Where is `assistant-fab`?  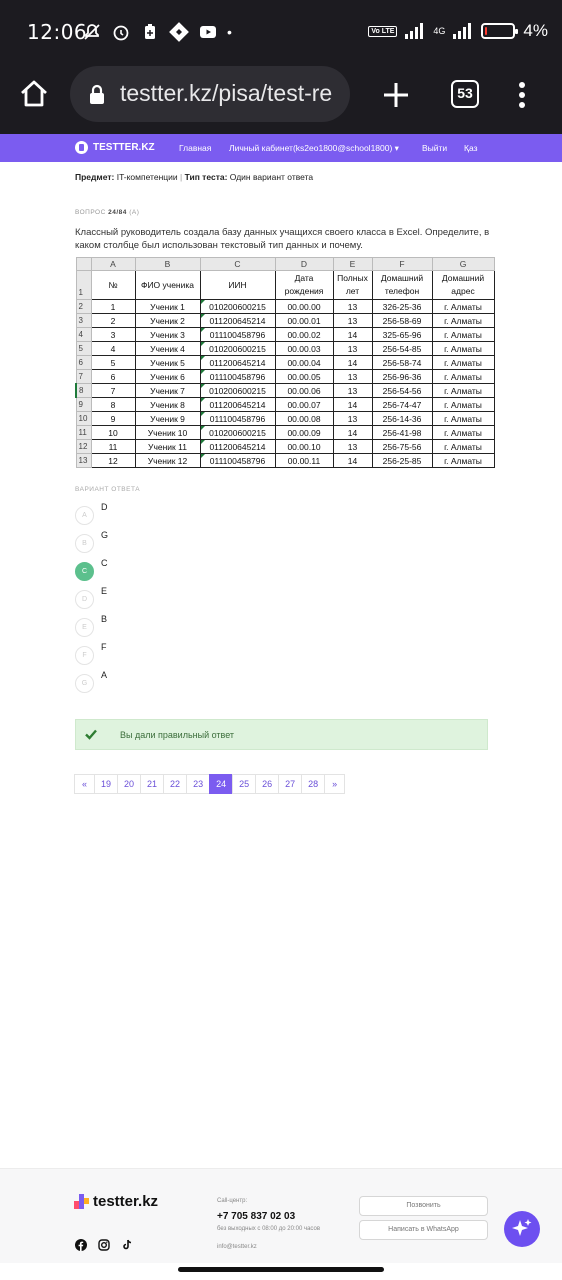 assistant-fab is located at coordinates (522, 1229).